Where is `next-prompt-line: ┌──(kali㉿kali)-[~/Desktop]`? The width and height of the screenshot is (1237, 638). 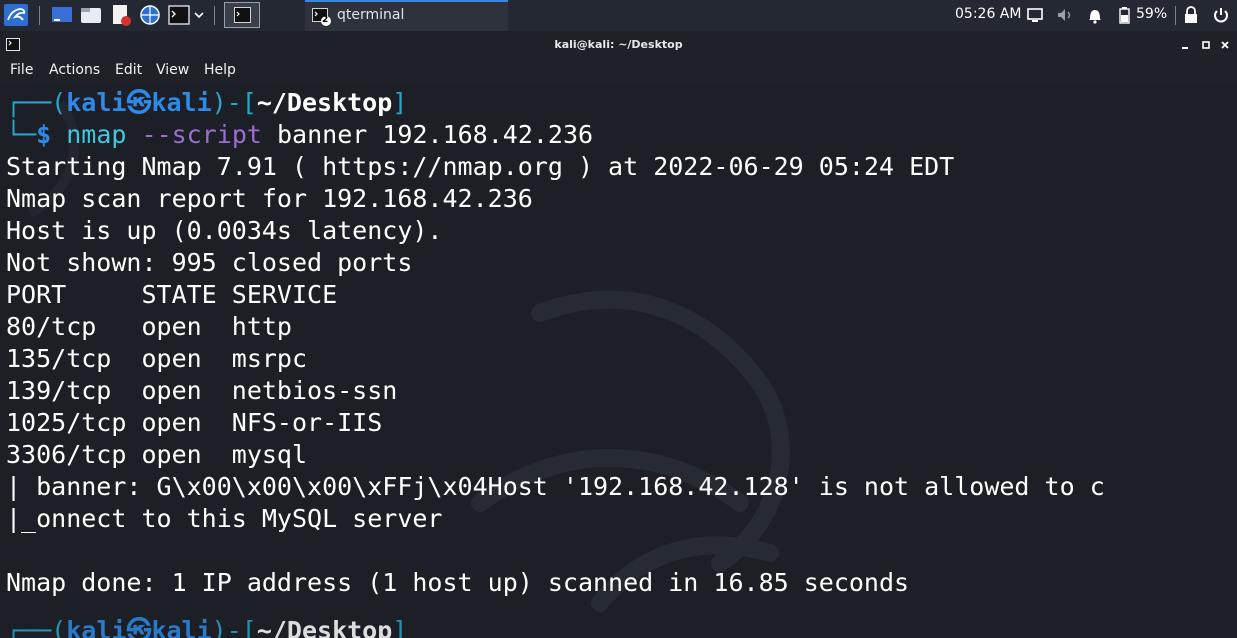
next-prompt-line: ┌──(kali㉿kali)-[~/Desktop] is located at coordinates (206, 626).